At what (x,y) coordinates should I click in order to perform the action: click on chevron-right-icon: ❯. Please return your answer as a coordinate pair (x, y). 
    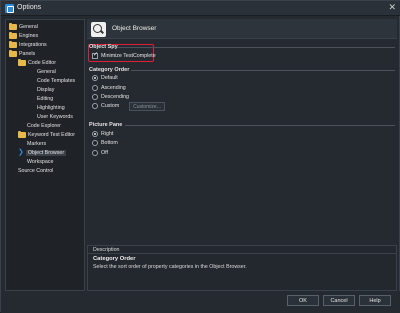
    Looking at the image, I should click on (21, 152).